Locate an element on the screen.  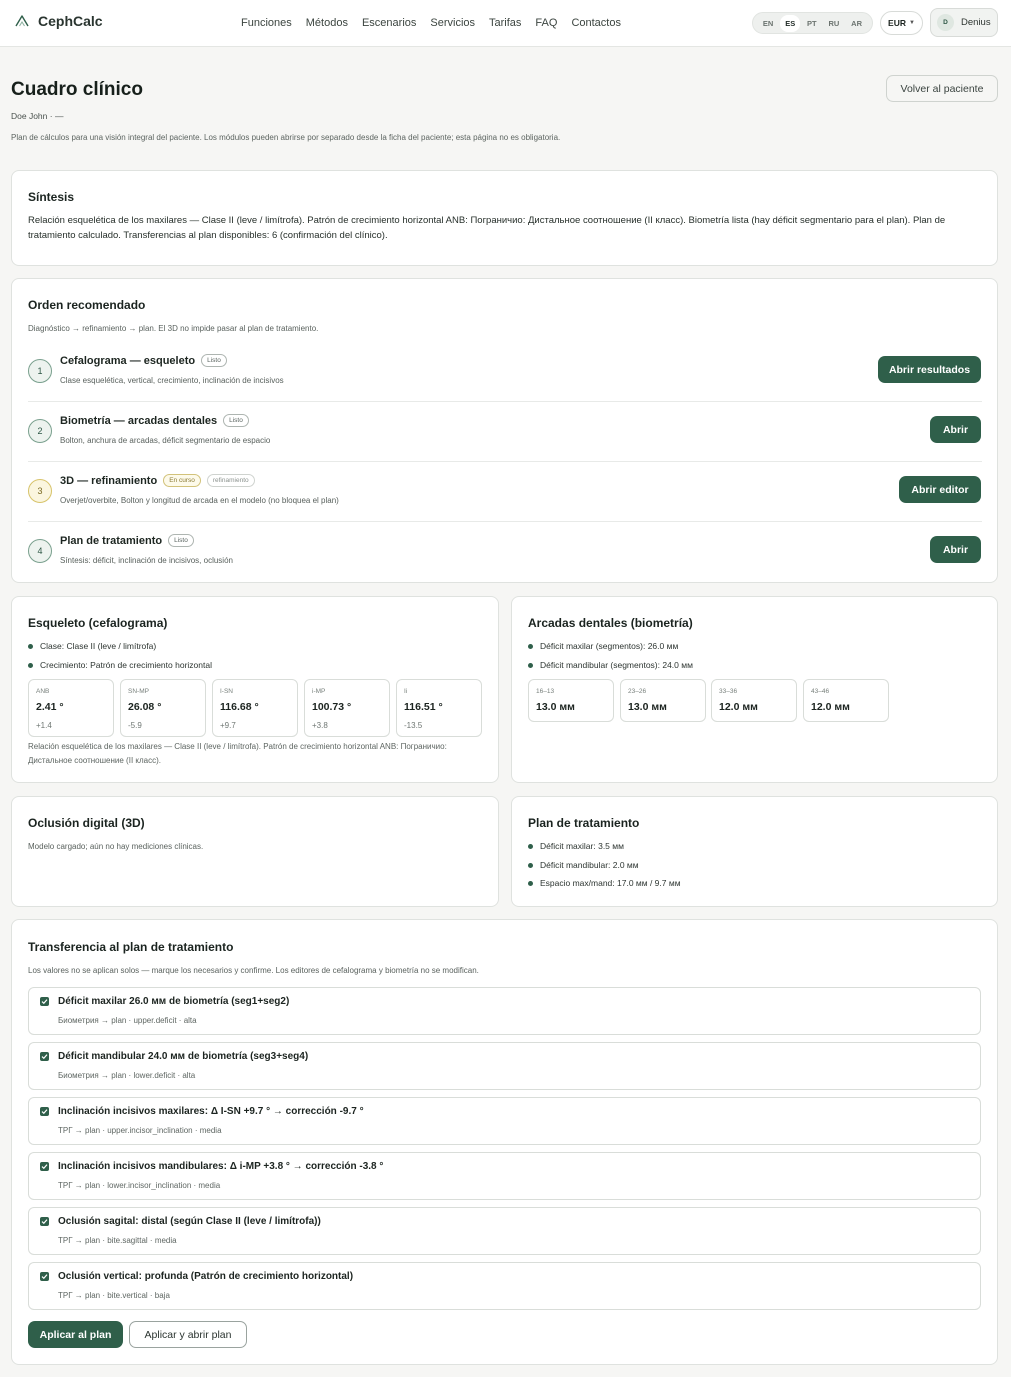
metric-deviation: +3.8 is located at coordinates (320, 725).